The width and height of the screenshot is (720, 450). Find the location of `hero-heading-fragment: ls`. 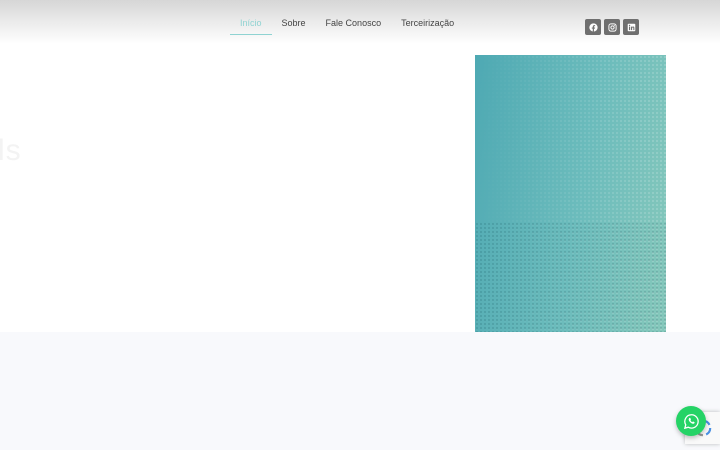

hero-heading-fragment: ls is located at coordinates (11, 150).